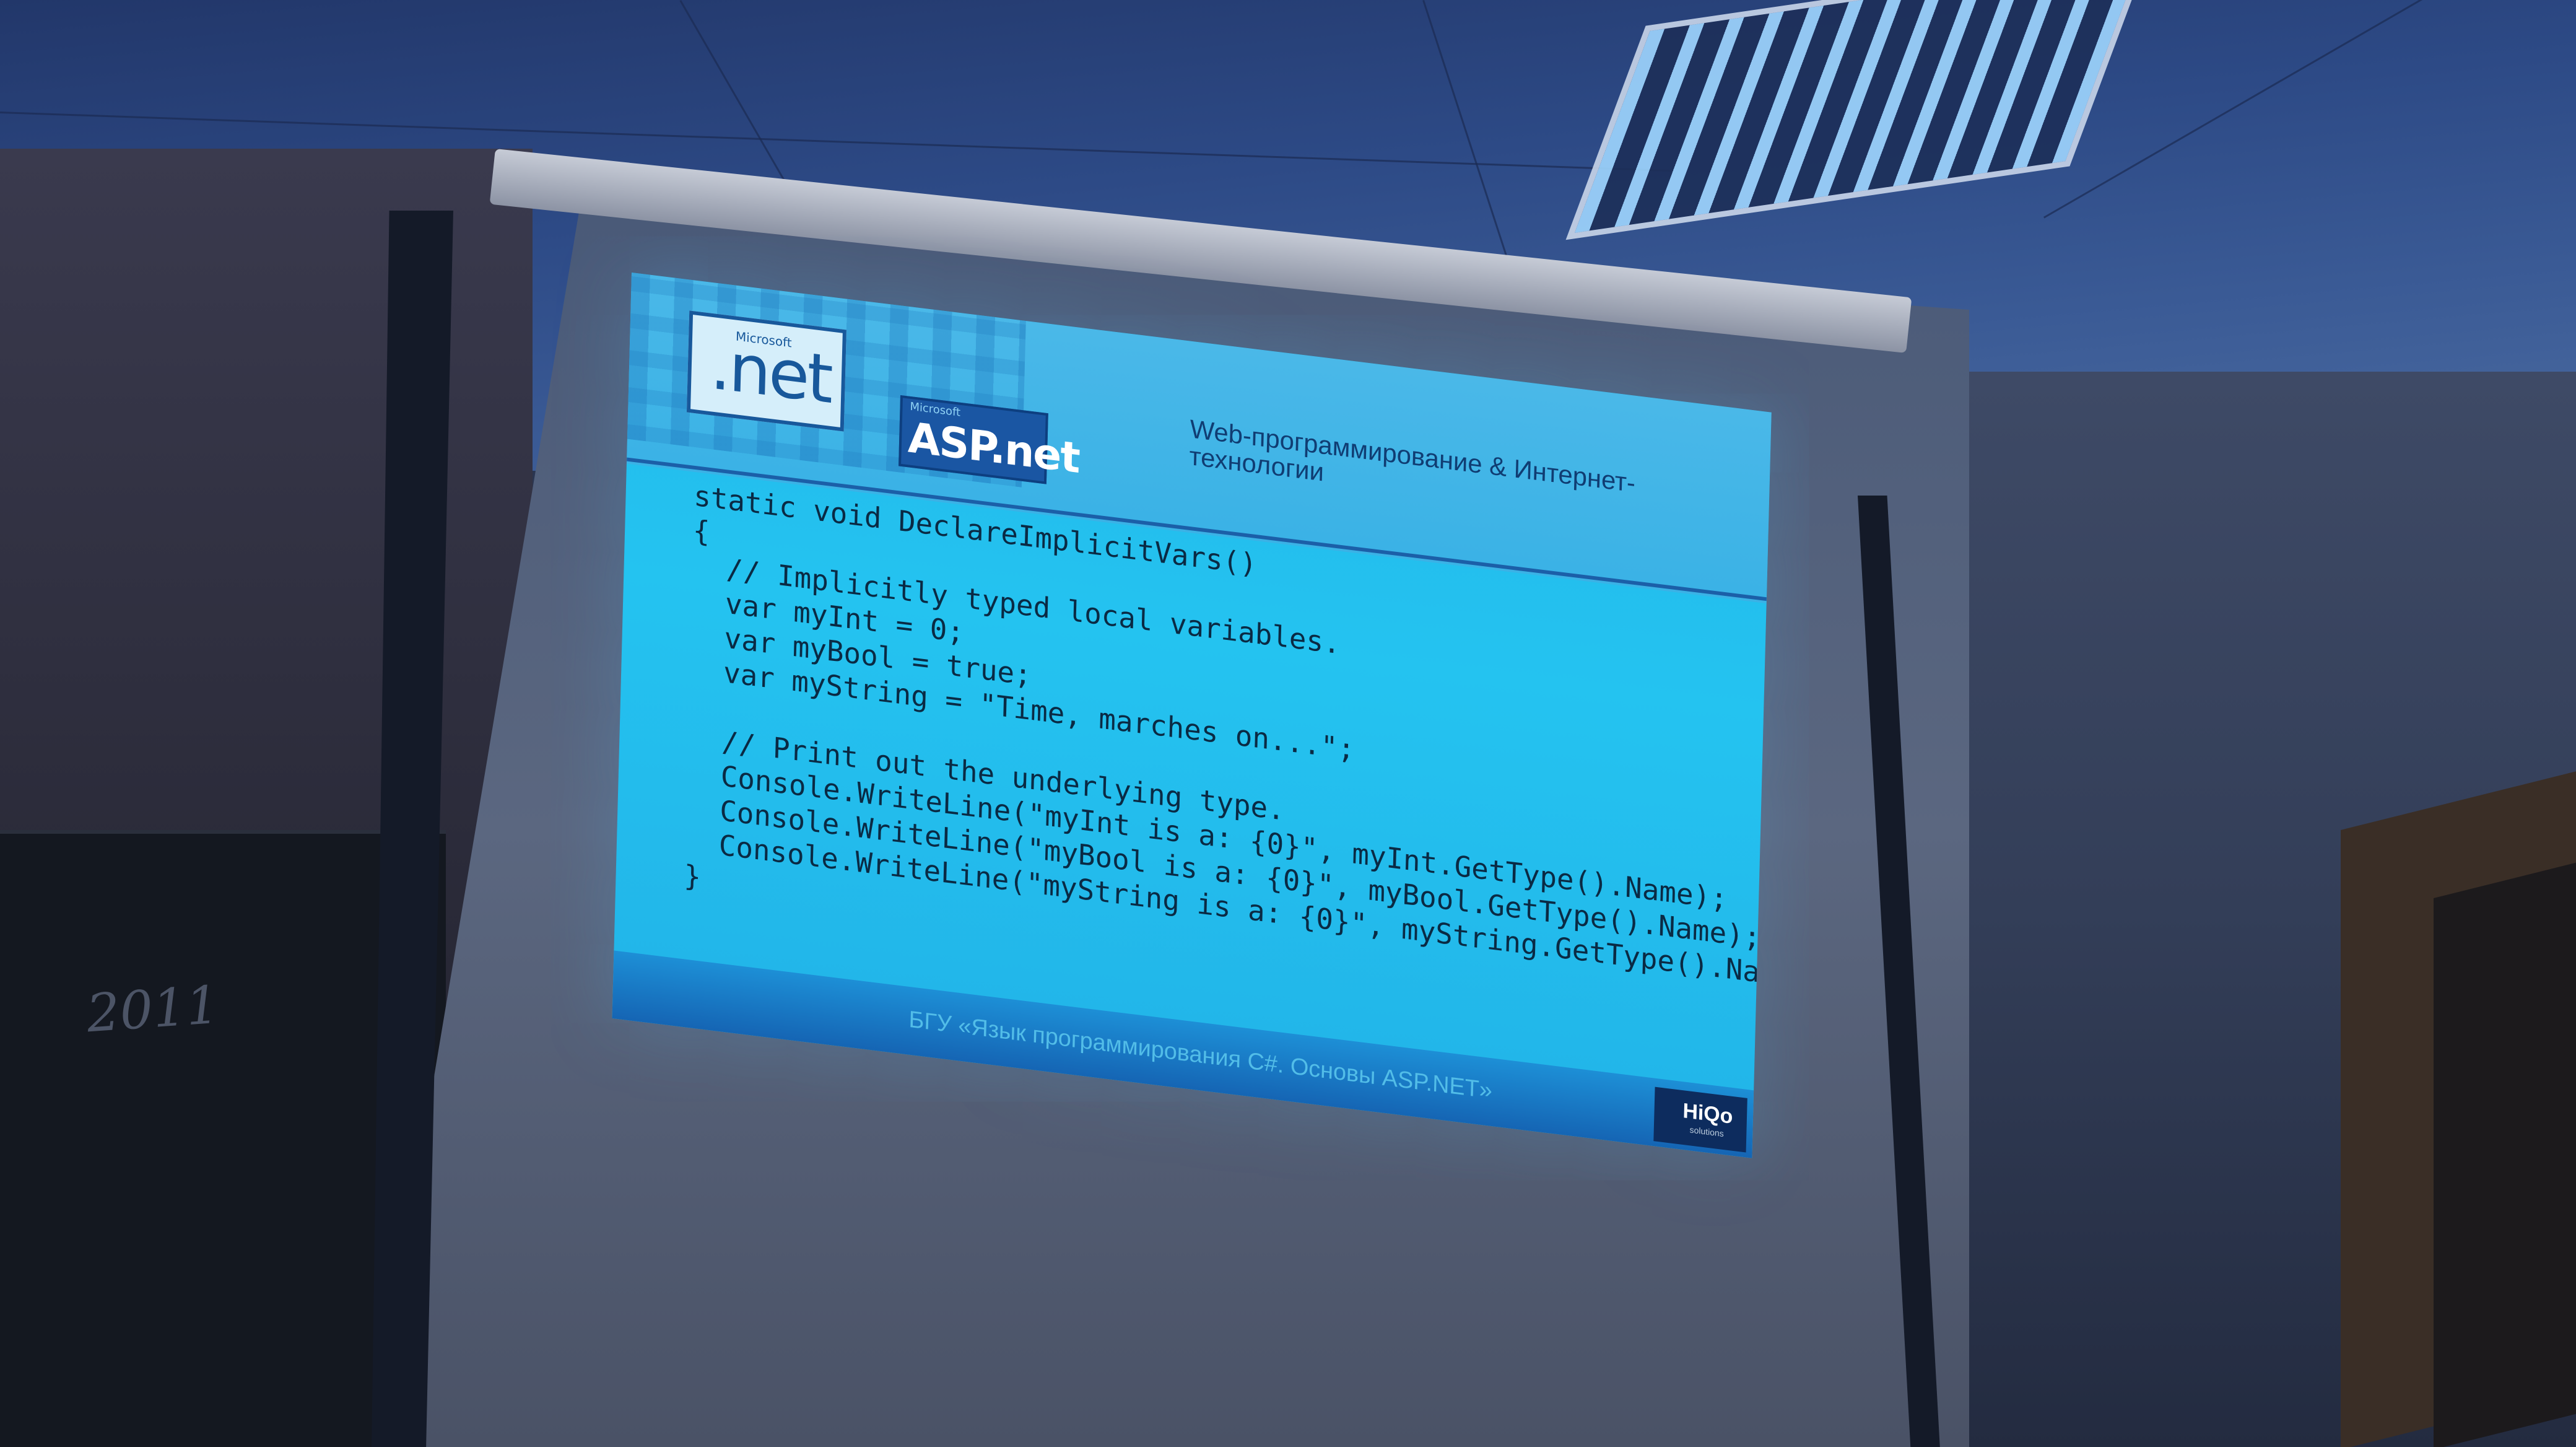 This screenshot has height=1447, width=2576. I want to click on dotnet-logo: Microsoft .net, so click(766, 371).